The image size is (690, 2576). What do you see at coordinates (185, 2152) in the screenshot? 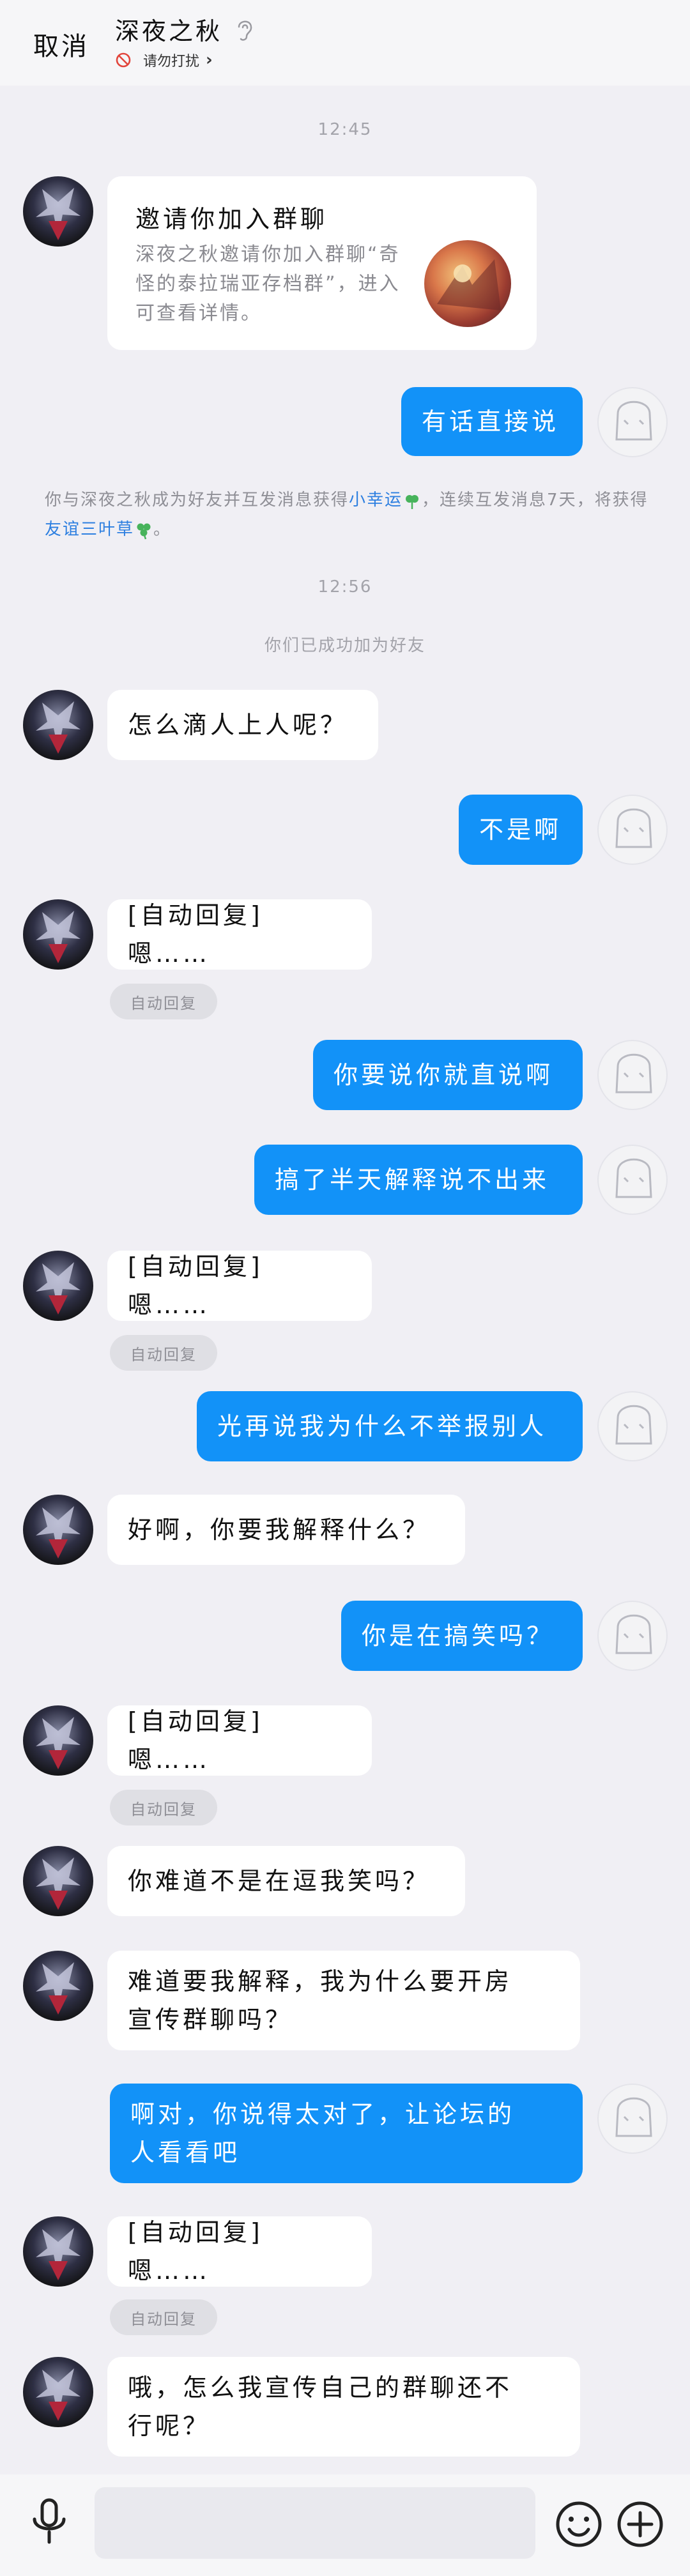
I see `message-line: 人看看吧` at bounding box center [185, 2152].